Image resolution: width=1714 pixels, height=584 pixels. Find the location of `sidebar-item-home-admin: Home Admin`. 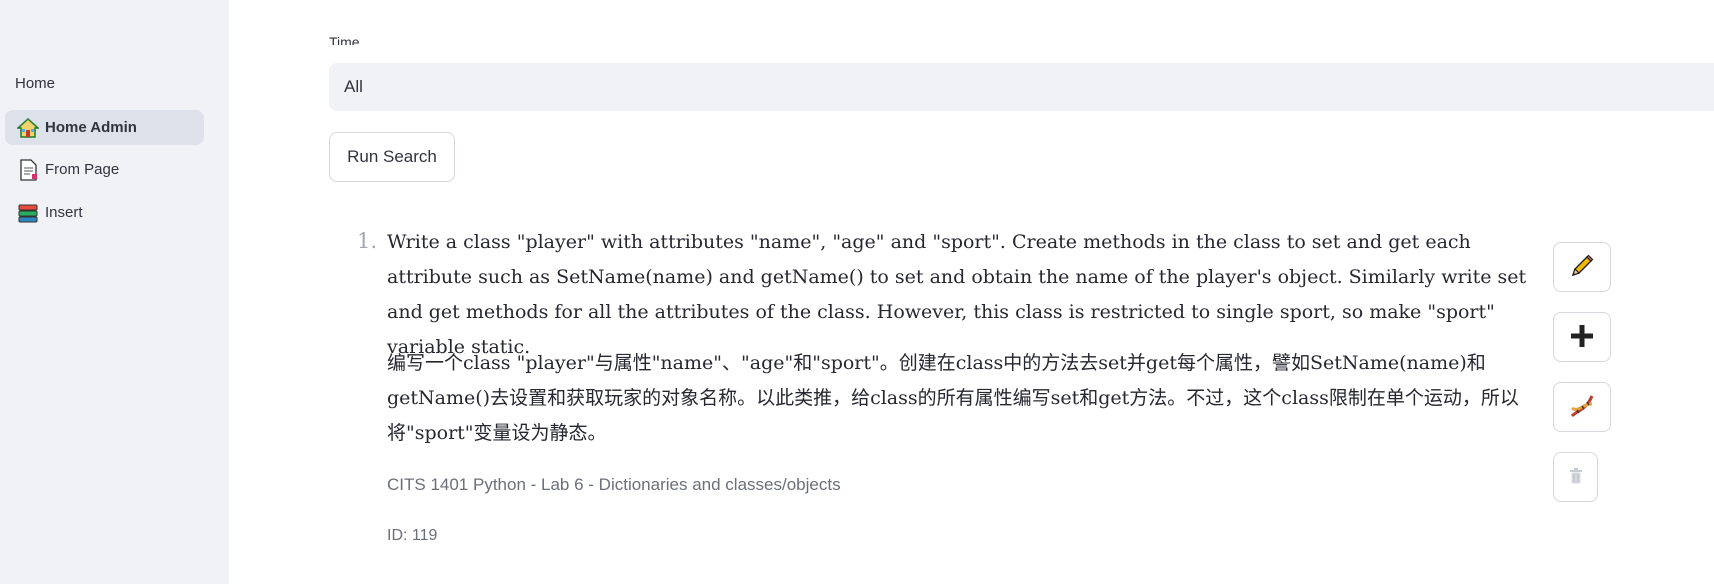

sidebar-item-home-admin: Home Admin is located at coordinates (104, 127).